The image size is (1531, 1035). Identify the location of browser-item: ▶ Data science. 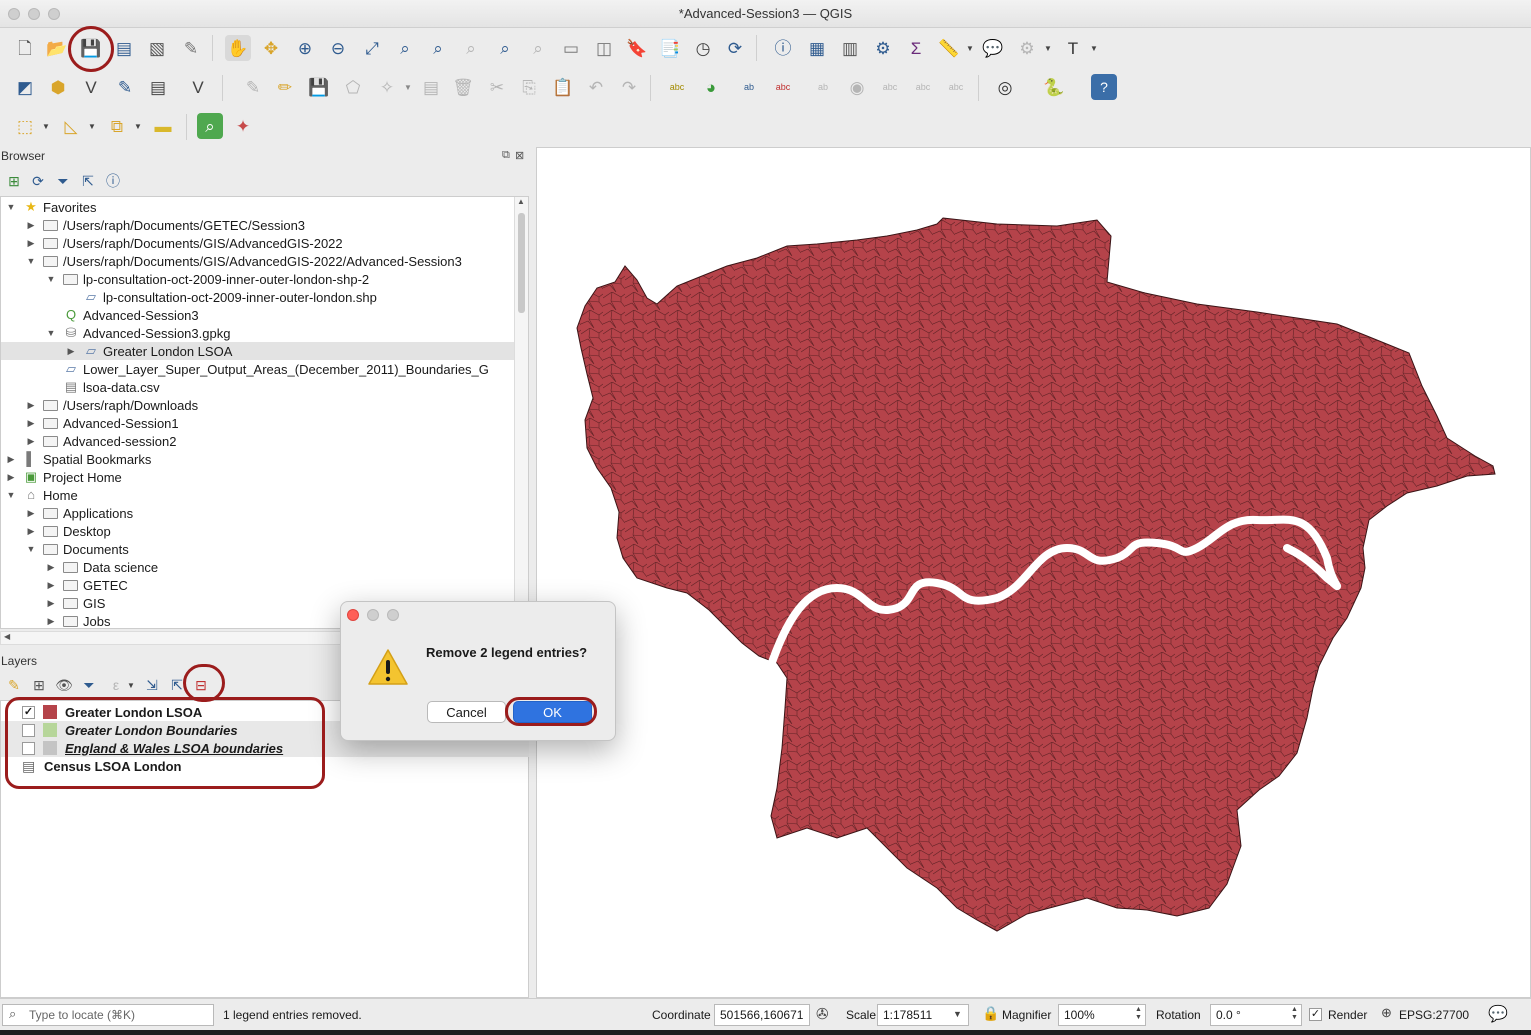
(257, 567).